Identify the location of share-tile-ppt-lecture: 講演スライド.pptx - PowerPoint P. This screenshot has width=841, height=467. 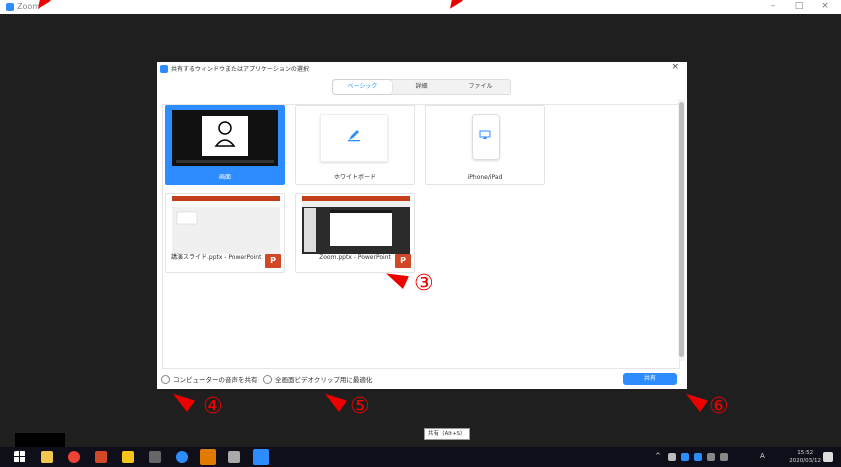
(225, 233).